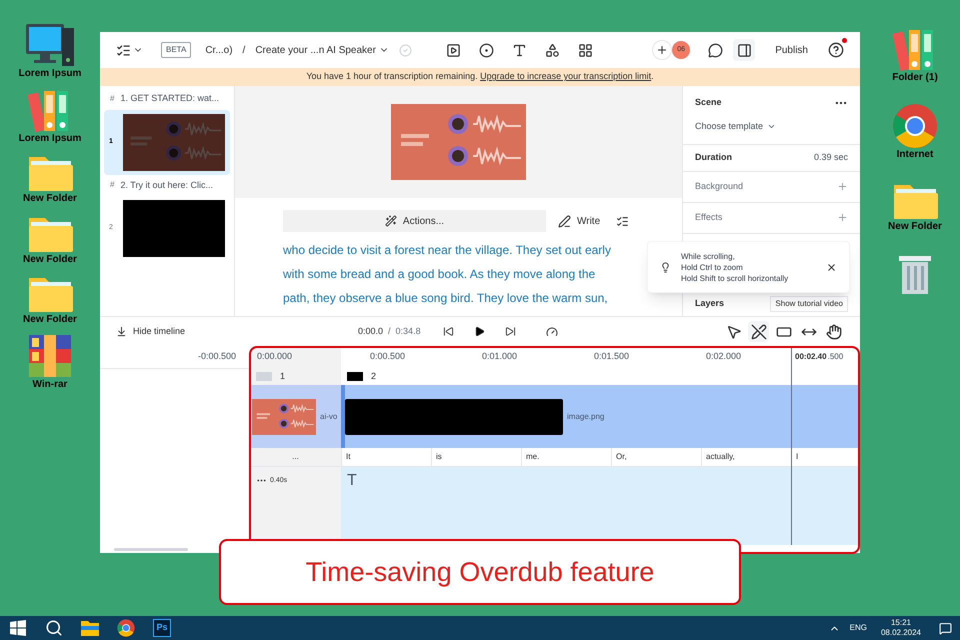 This screenshot has width=960, height=640. What do you see at coordinates (221, 331) in the screenshot?
I see `hide-timeline-button: Hide timeline` at bounding box center [221, 331].